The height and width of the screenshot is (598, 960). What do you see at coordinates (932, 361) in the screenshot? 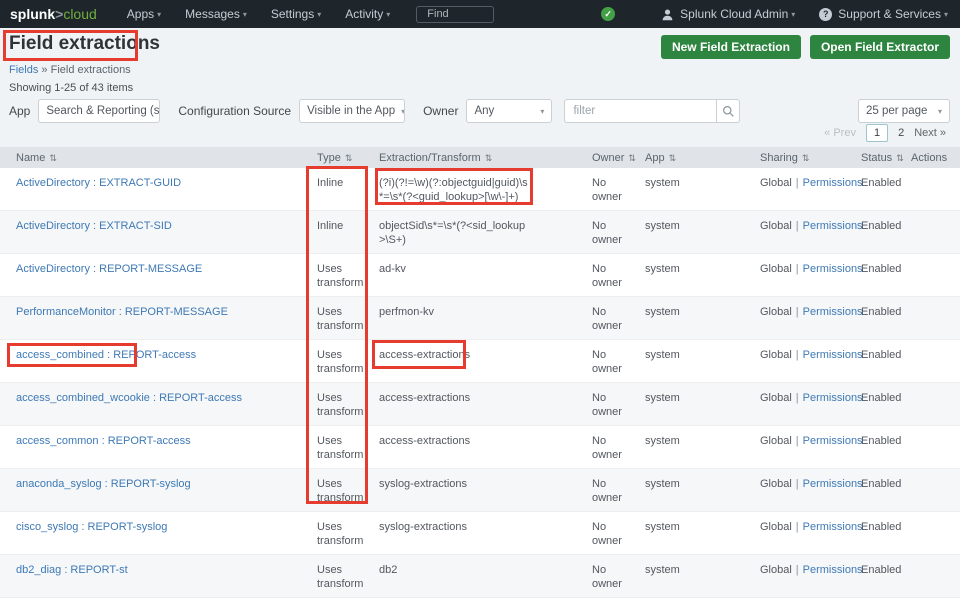
I see `cell-actions` at bounding box center [932, 361].